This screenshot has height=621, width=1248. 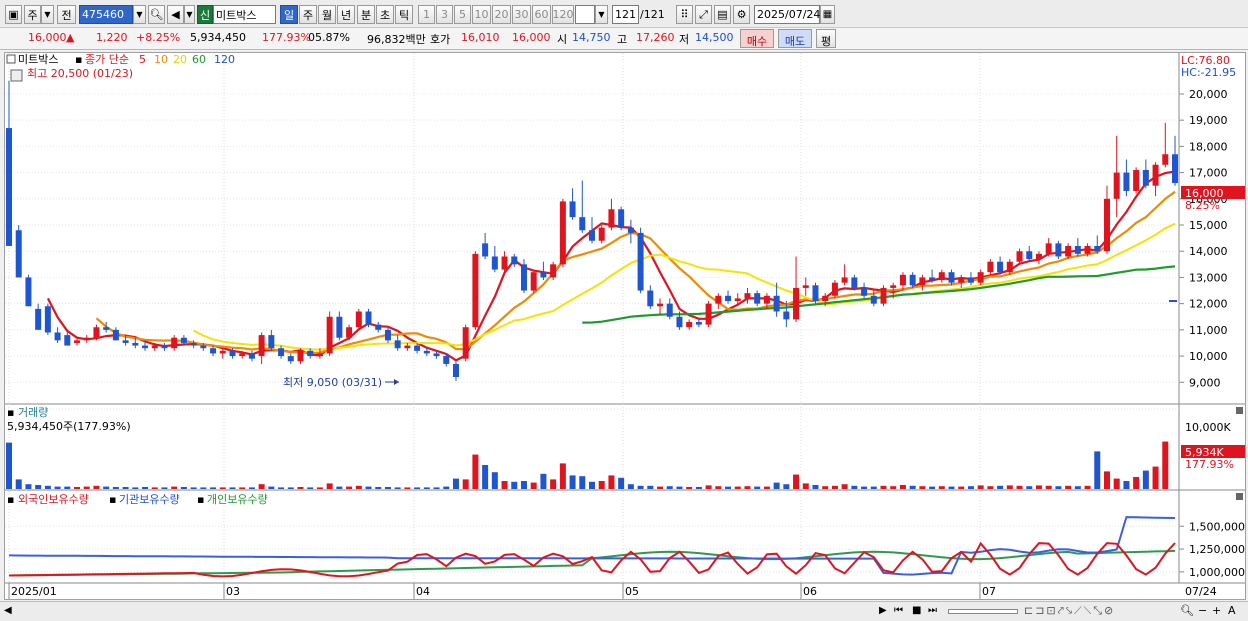 I want to click on grid-icon: ⠿, so click(x=684, y=14).